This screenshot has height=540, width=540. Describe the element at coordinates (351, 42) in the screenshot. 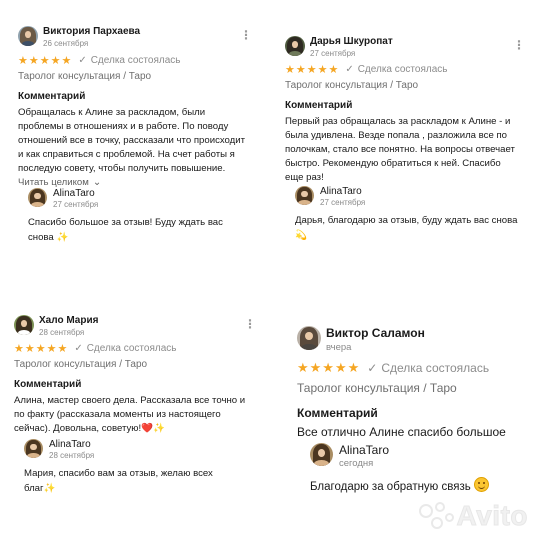

I see `reviewer-name: Дарья Шкуропат` at that location.